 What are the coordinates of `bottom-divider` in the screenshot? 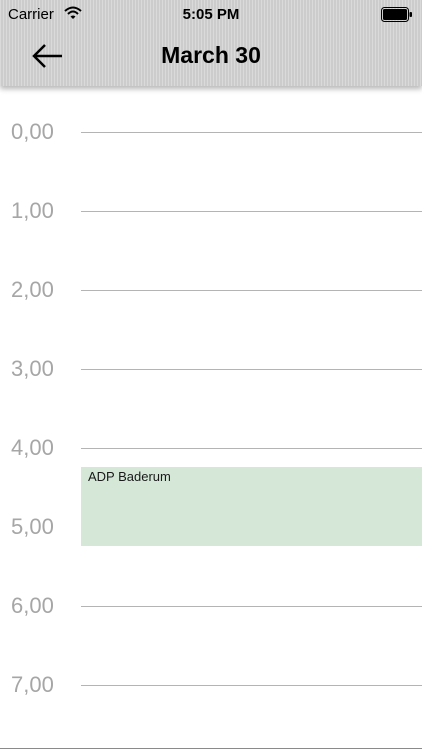 It's located at (211, 748).